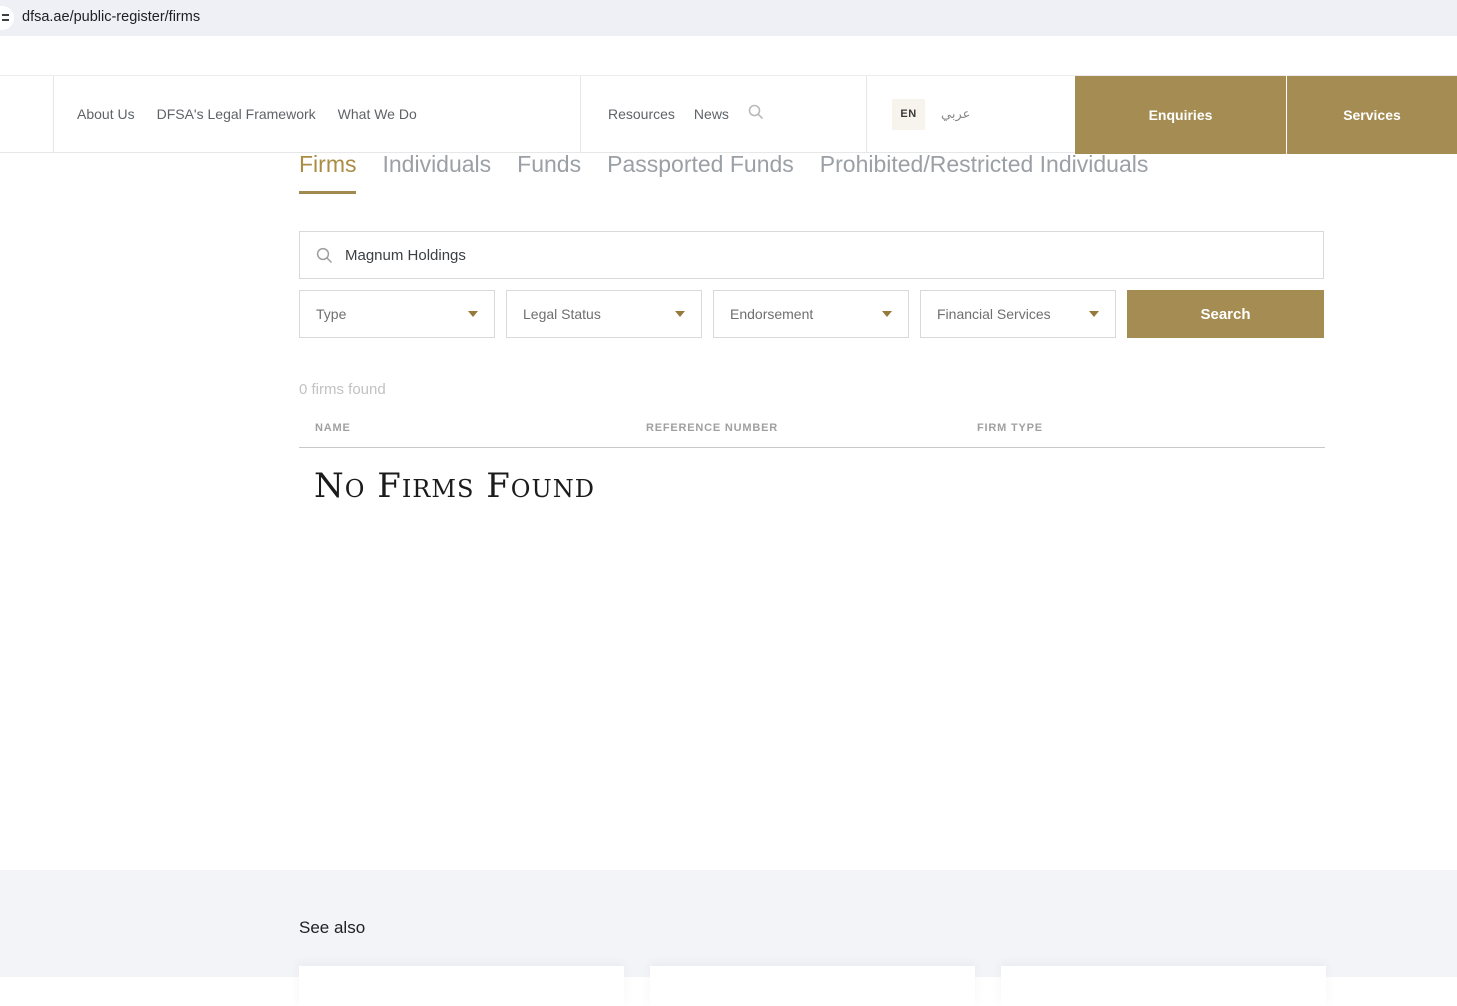 This screenshot has width=1457, height=1006. Describe the element at coordinates (342, 389) in the screenshot. I see `results-count: 0 firms found` at that location.